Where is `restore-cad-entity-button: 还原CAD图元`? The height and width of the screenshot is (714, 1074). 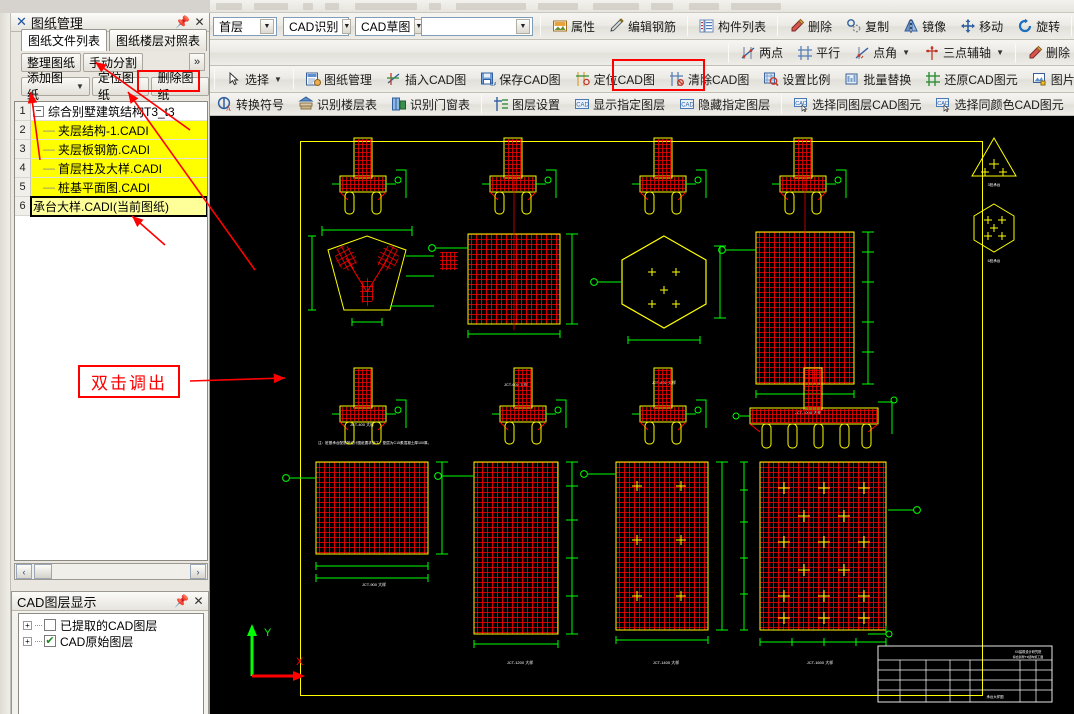
restore-cad-entity-button: 还原CAD图元 is located at coordinates (971, 79).